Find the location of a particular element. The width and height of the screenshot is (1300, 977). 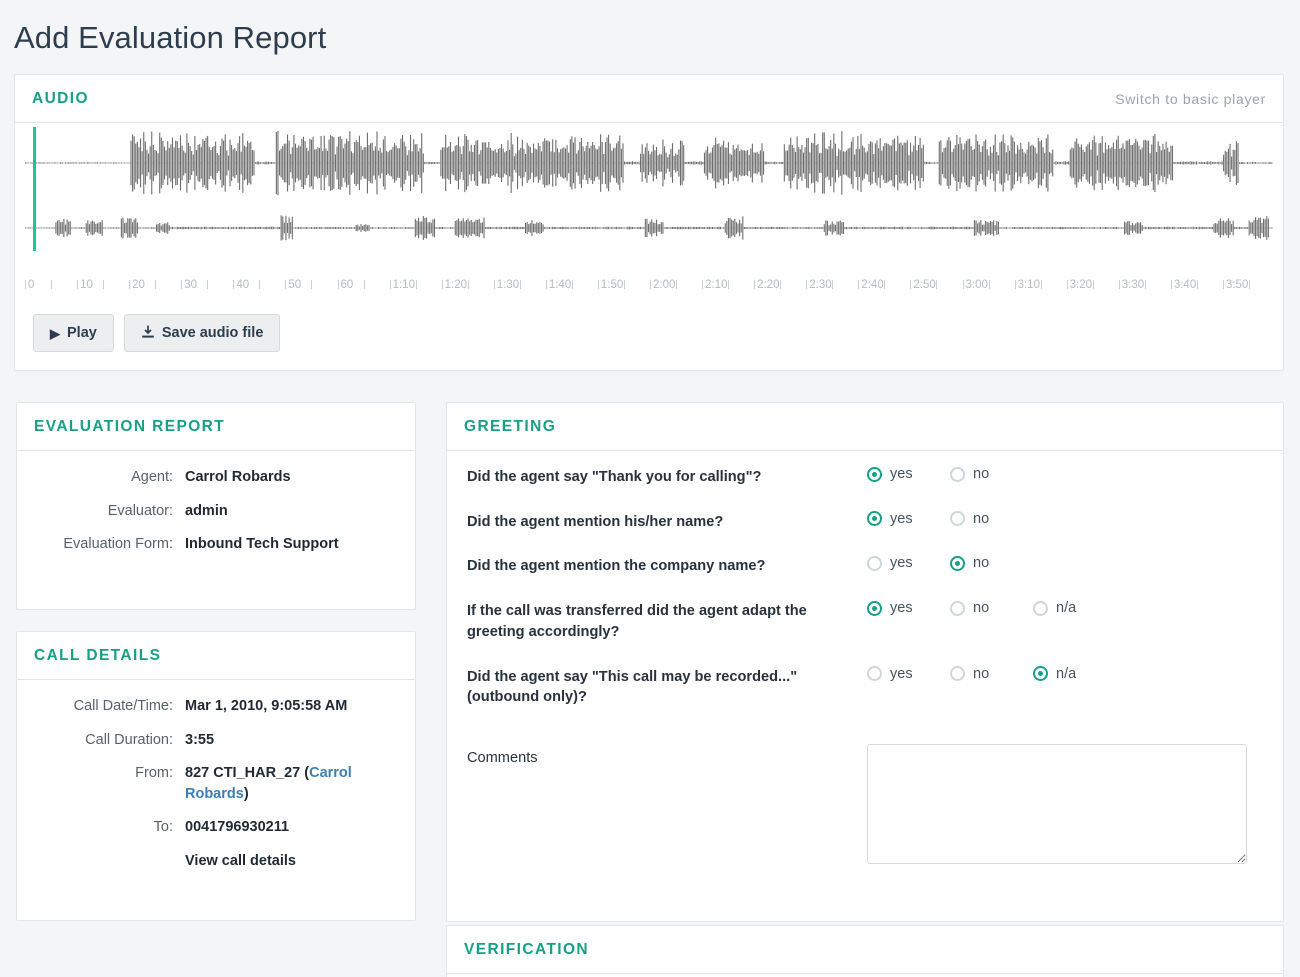

timeline-tick-1: 10 is located at coordinates (85, 285).